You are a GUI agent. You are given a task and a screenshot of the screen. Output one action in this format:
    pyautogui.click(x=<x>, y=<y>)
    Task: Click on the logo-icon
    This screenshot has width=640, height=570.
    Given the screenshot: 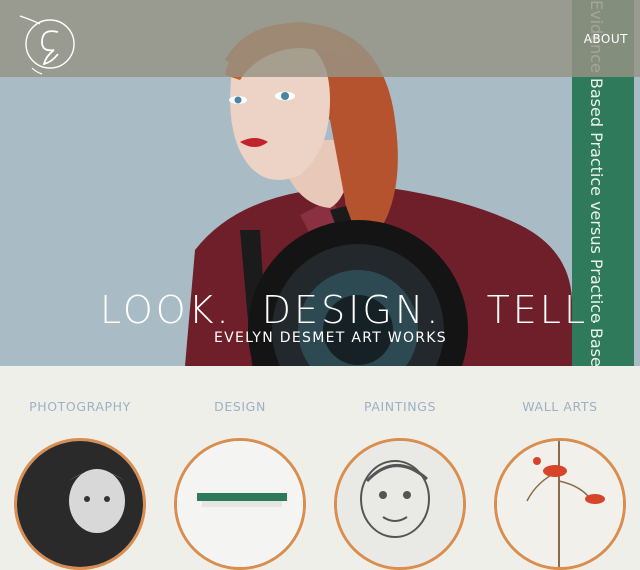 What is the action you would take?
    pyautogui.click(x=46, y=44)
    